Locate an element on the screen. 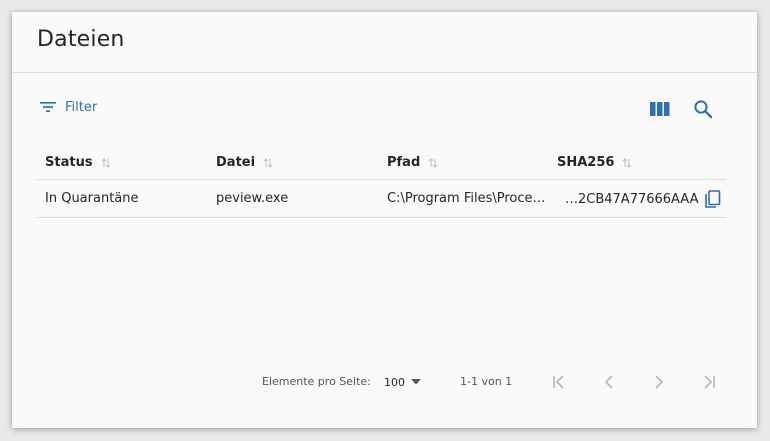  cell-datei: peview.exe is located at coordinates (252, 198).